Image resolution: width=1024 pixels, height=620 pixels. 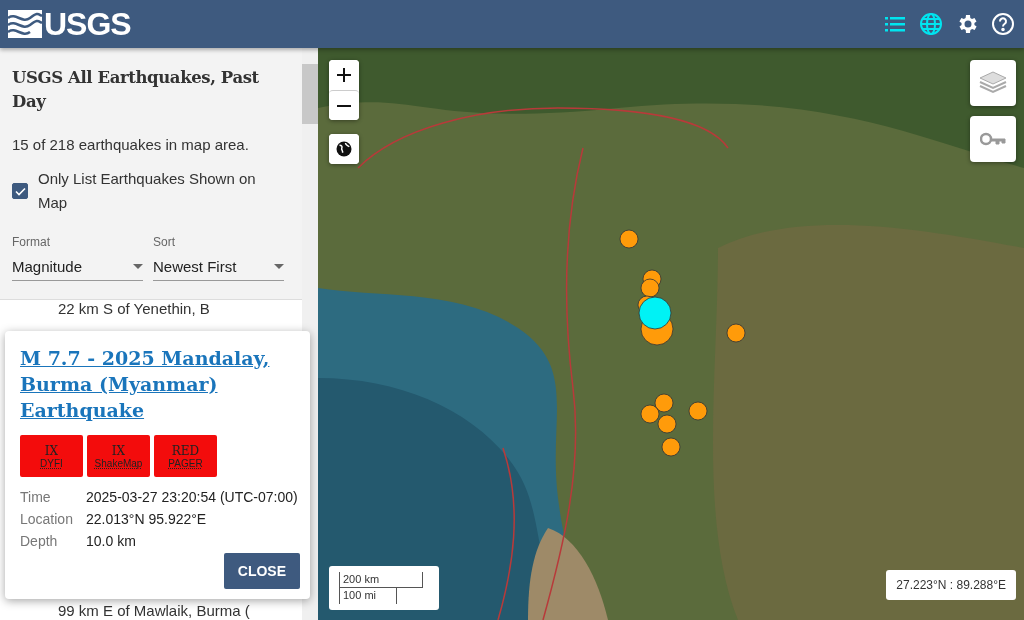 What do you see at coordinates (192, 497) in the screenshot?
I see `detail-value: 2025-03-27 23:20:54 (UTC-07:00)` at bounding box center [192, 497].